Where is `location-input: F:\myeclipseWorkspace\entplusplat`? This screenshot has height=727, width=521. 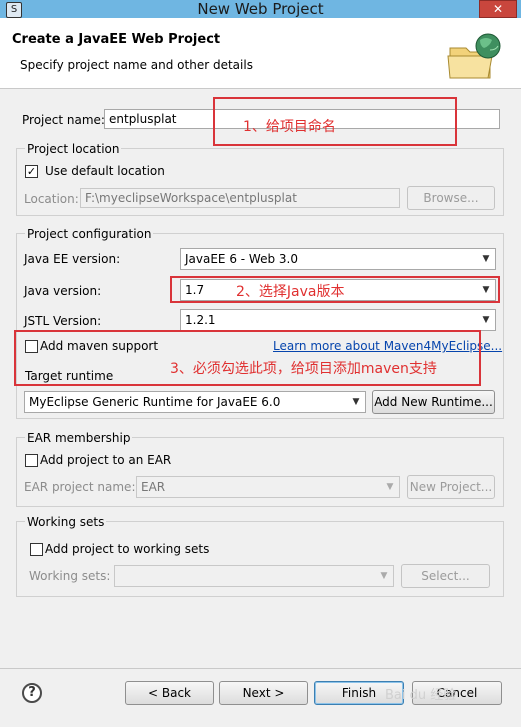 location-input: F:\myeclipseWorkspace\entplusplat is located at coordinates (240, 198).